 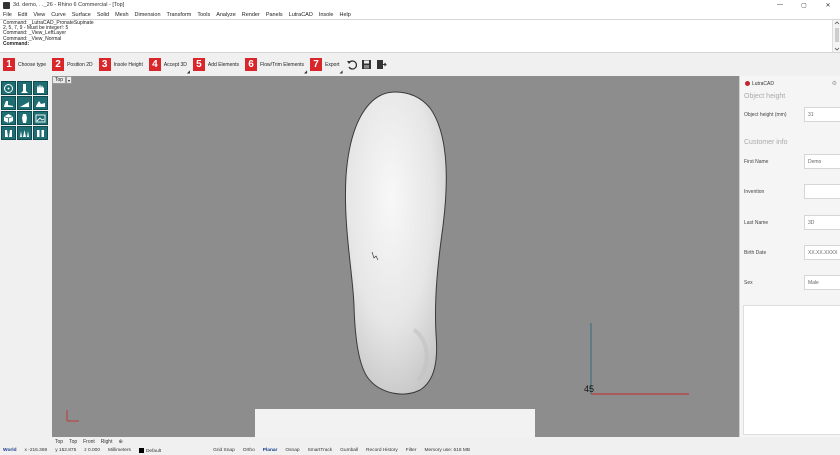 I want to click on menu-insole: Insole, so click(x=326, y=15).